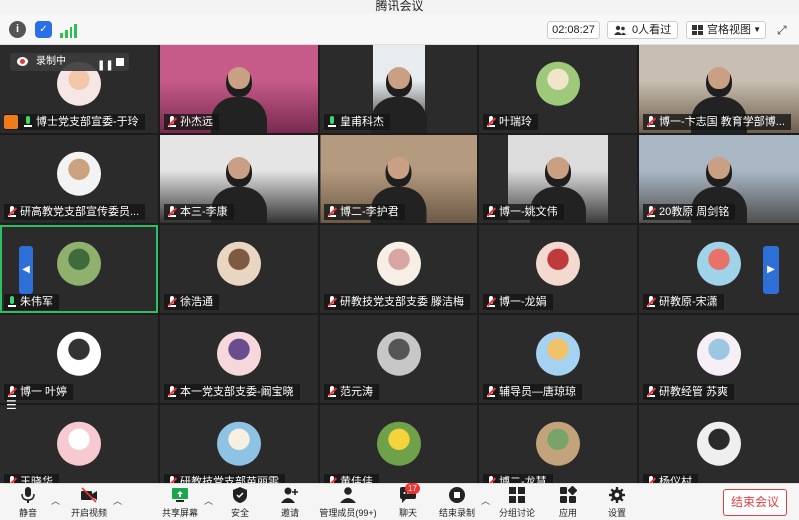 This screenshot has width=799, height=520. I want to click on participant-tile: 黄佳佳, so click(398, 449).